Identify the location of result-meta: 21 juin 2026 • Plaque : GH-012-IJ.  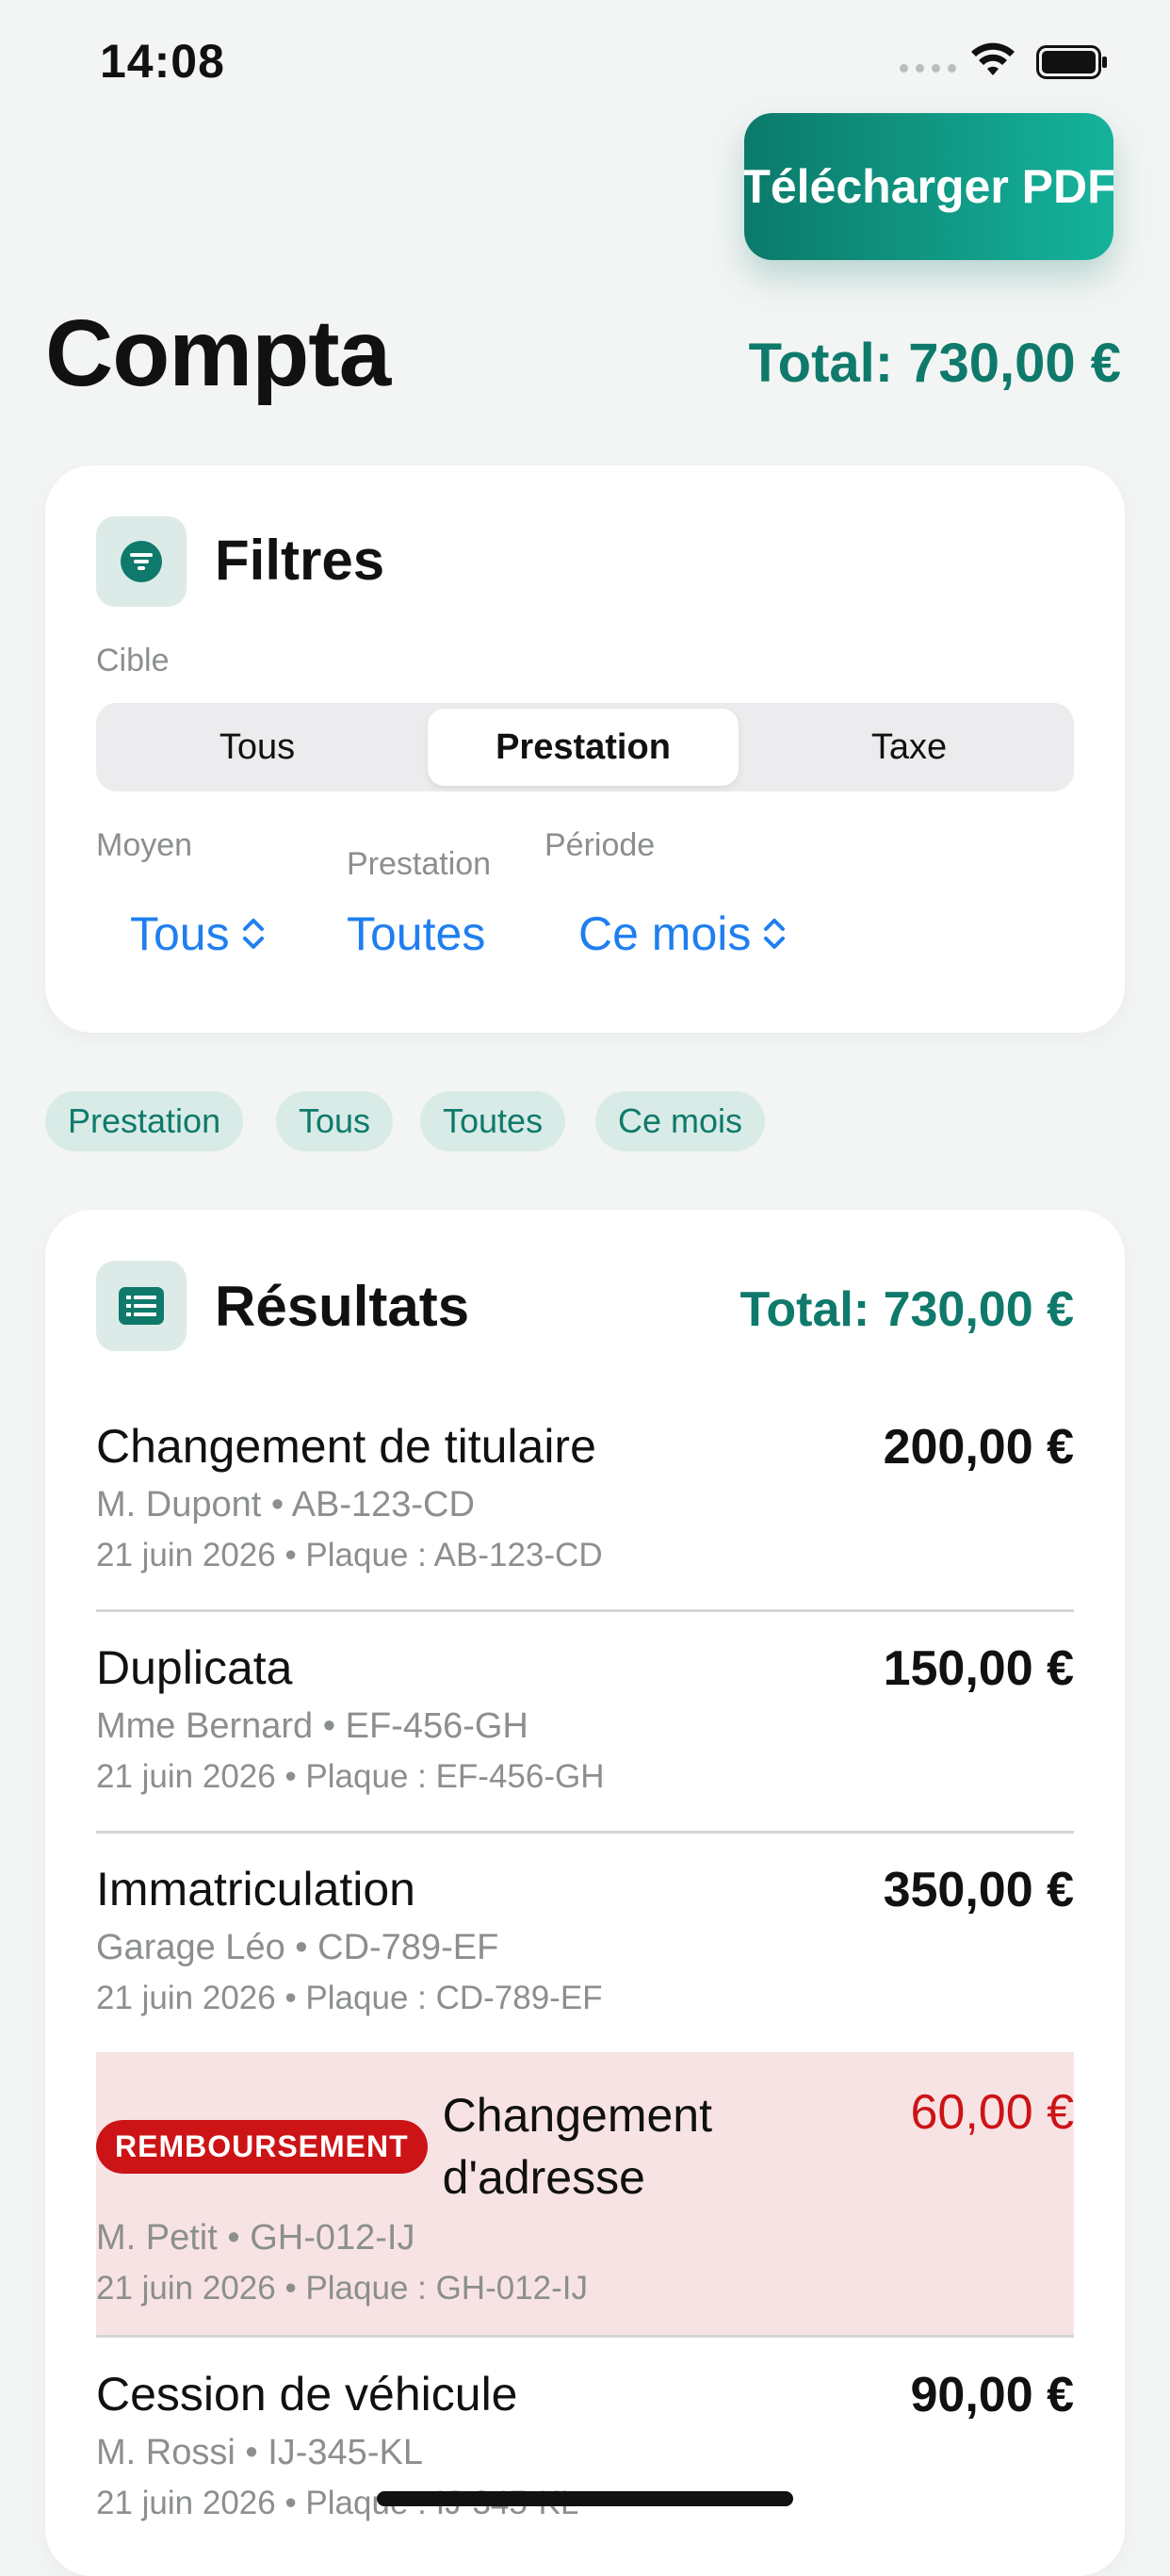
(342, 2288).